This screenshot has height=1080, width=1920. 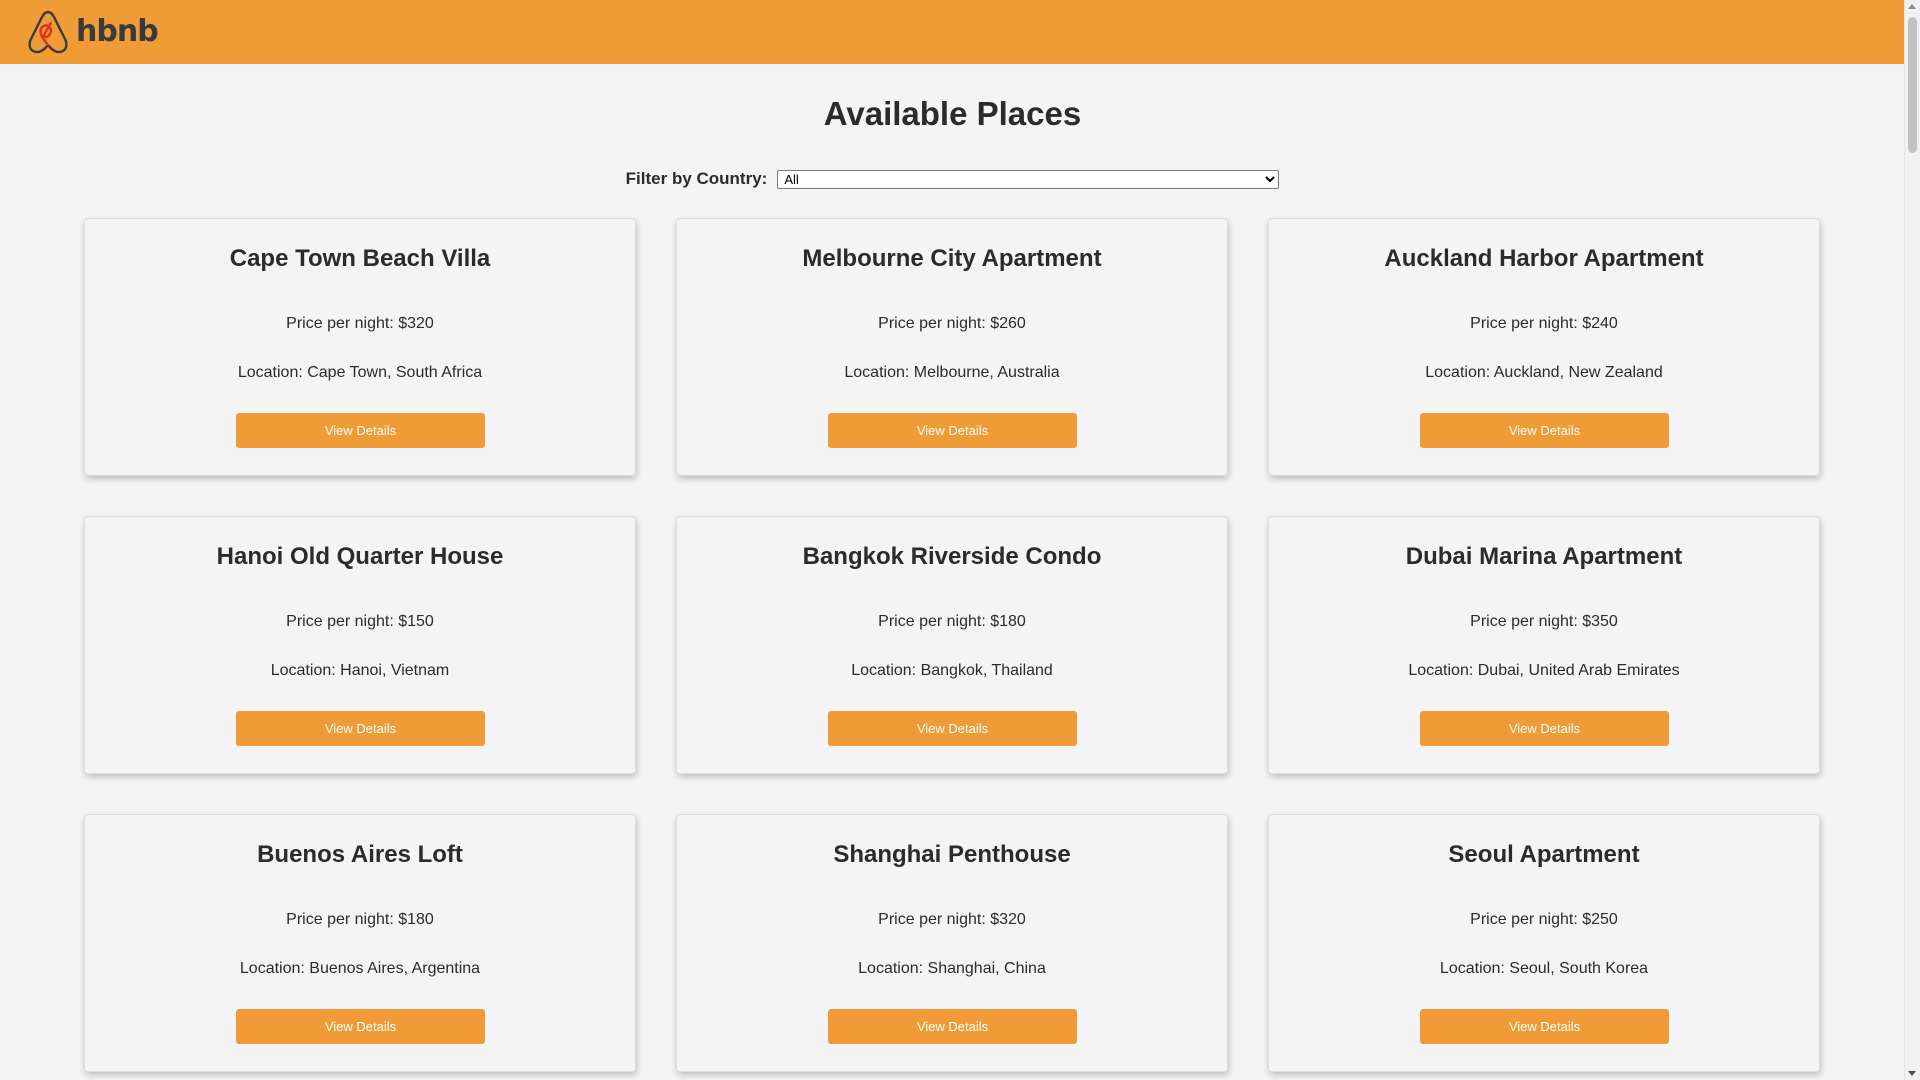 What do you see at coordinates (696, 178) in the screenshot?
I see `filter-label: Filter by Country:` at bounding box center [696, 178].